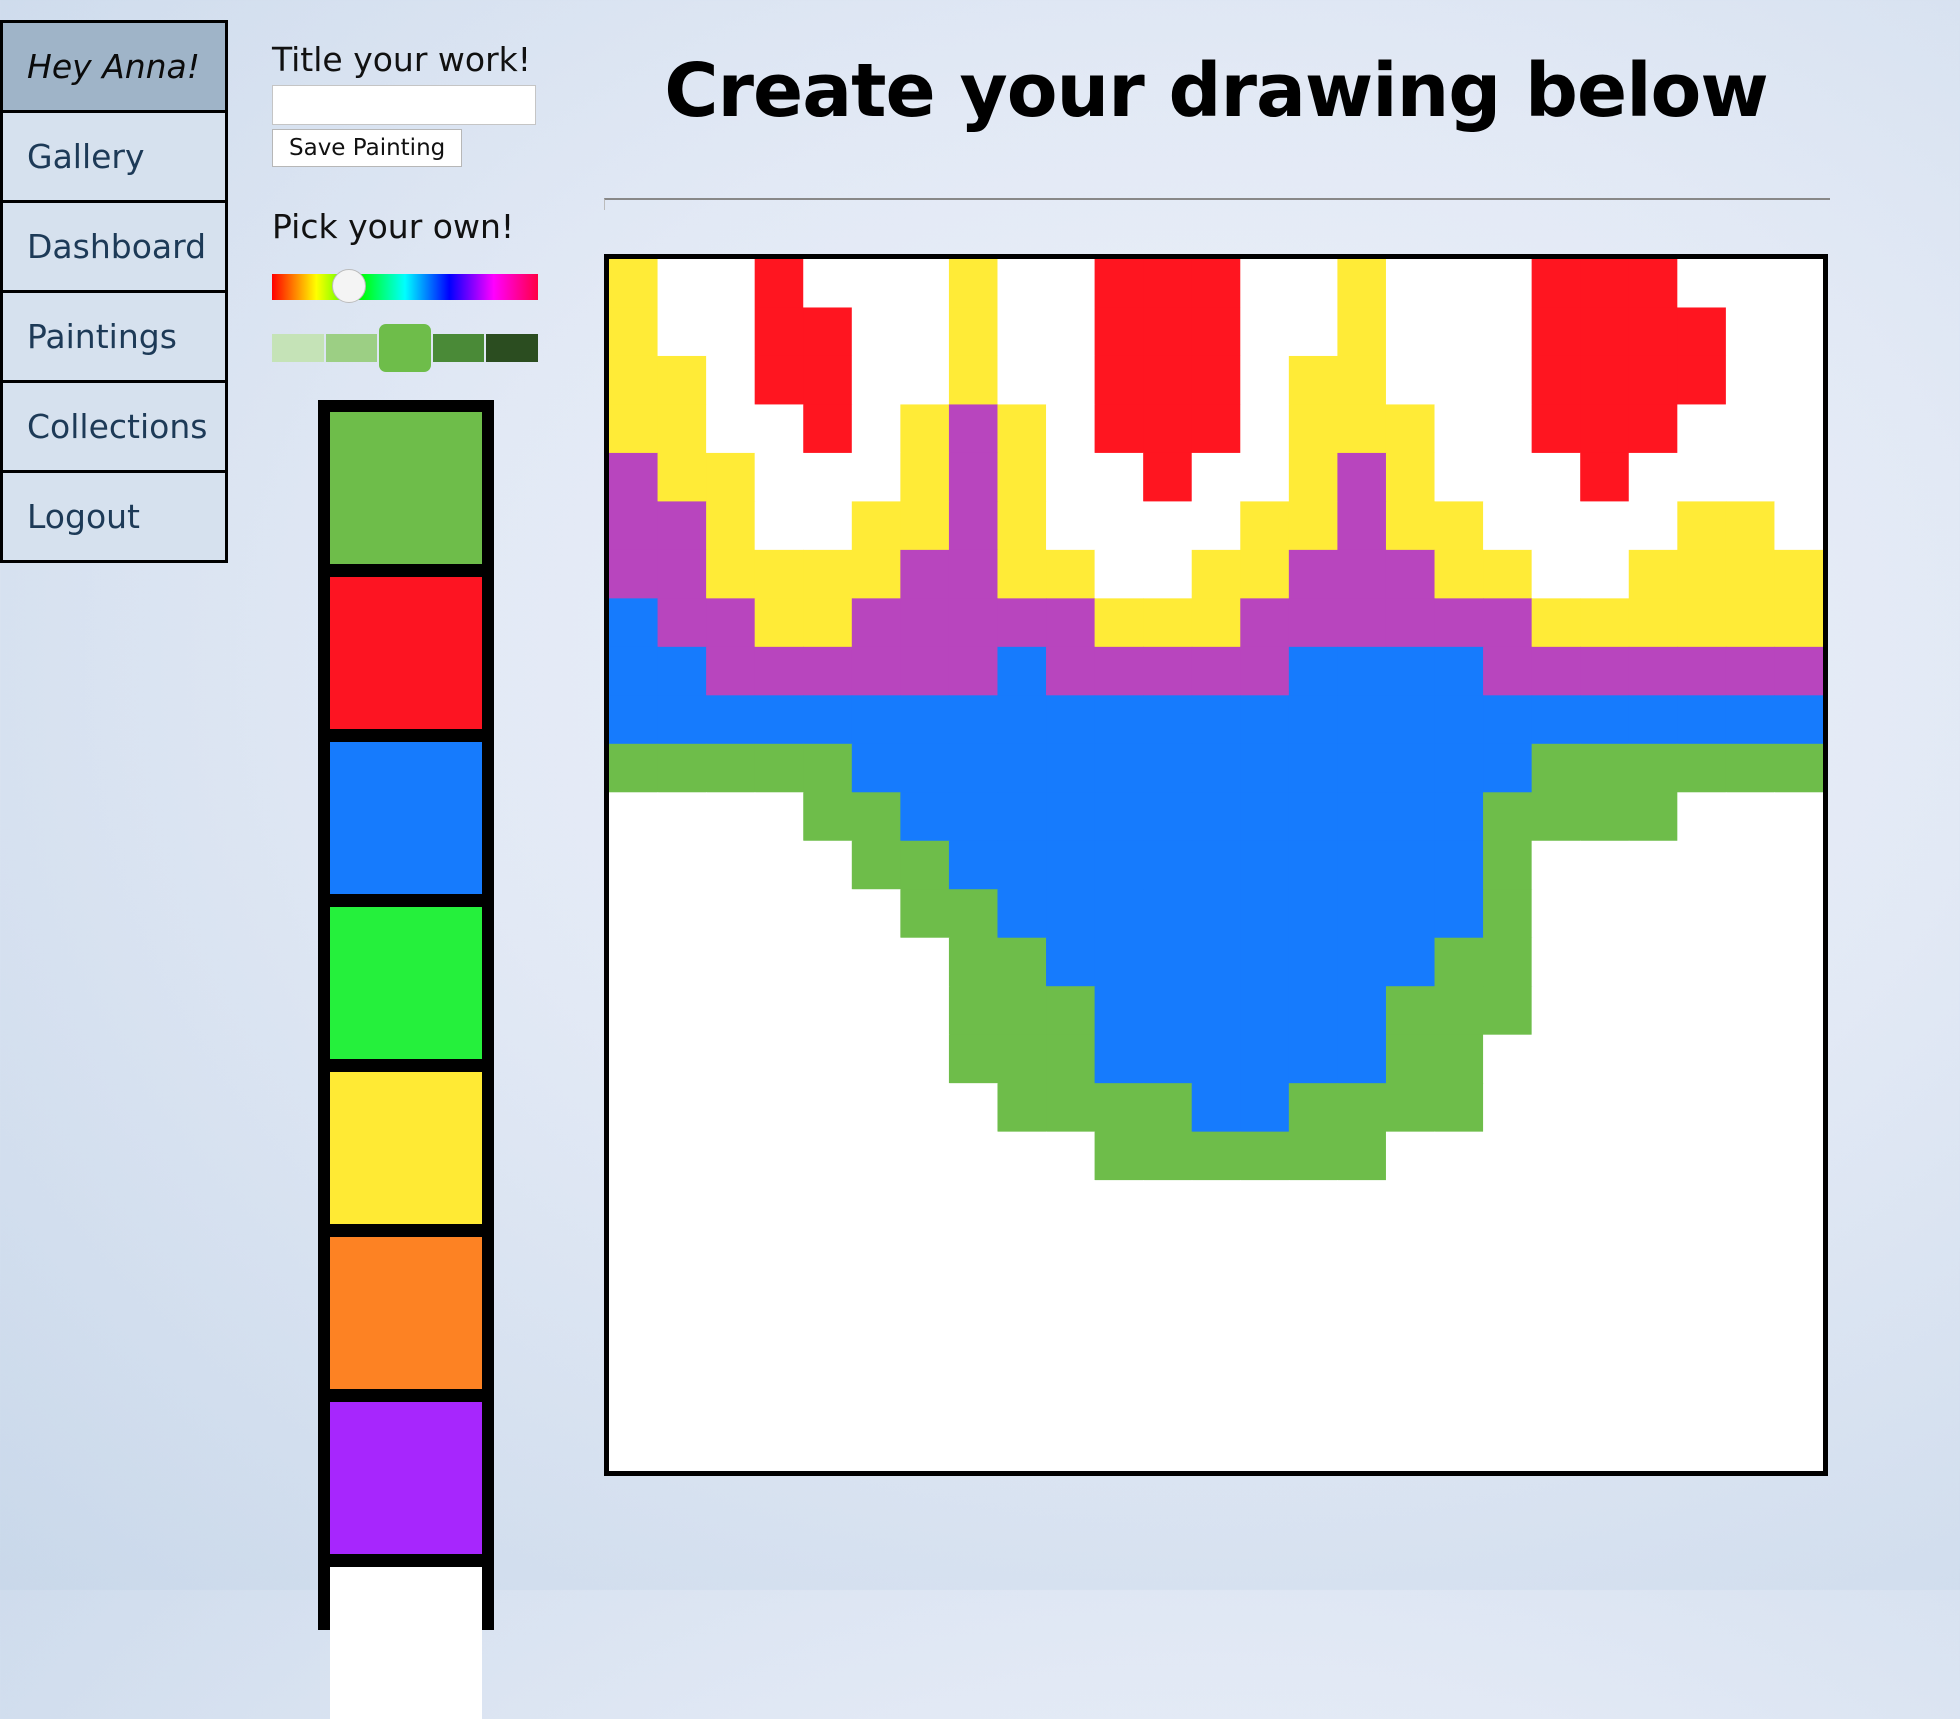 The width and height of the screenshot is (1960, 1719). Describe the element at coordinates (405, 348) in the screenshot. I see `shade-swatch` at that location.